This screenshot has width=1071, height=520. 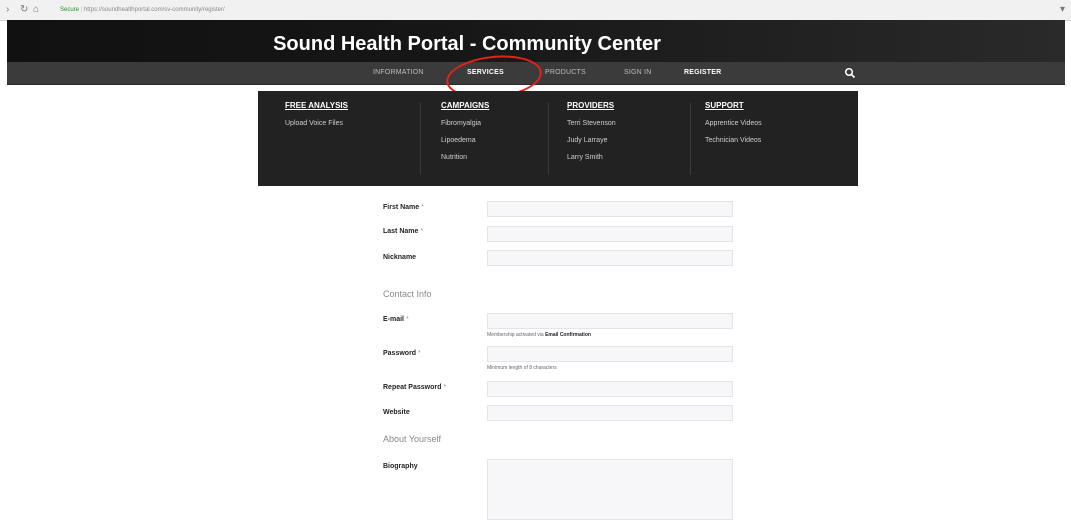 I want to click on menu-link: Lipoedema, so click(x=465, y=140).